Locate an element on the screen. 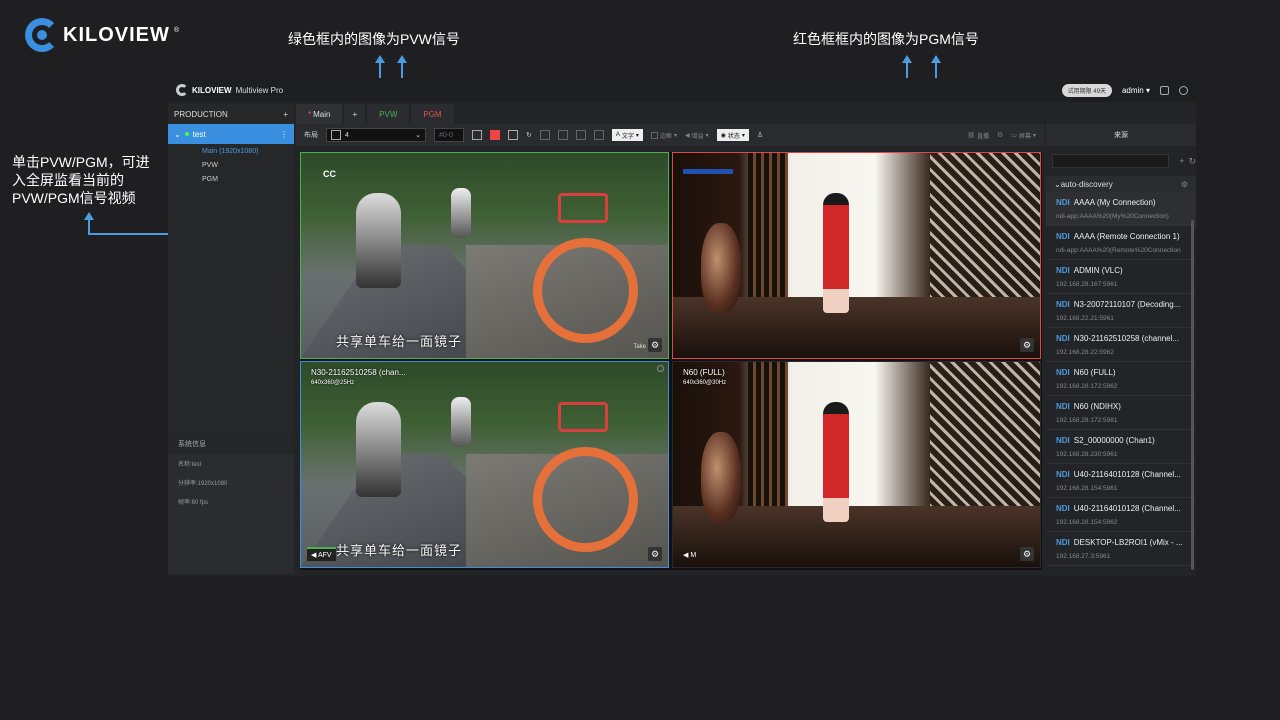 Image resolution: width=1280 pixels, height=720 pixels. add-source-icon: + is located at coordinates (1181, 161).